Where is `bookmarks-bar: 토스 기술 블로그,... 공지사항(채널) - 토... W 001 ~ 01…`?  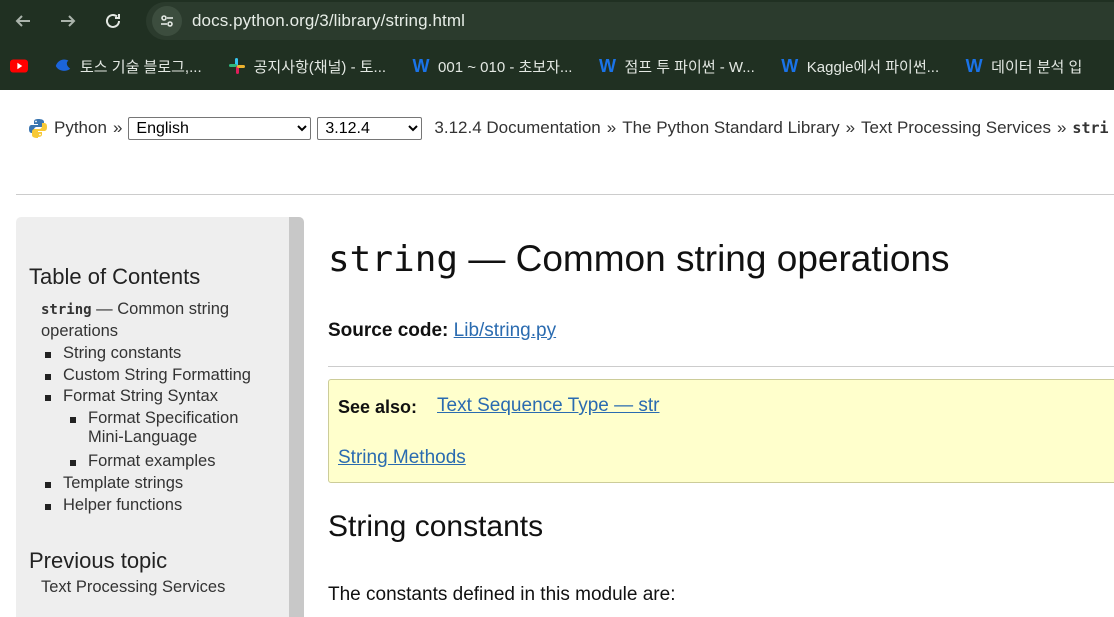 bookmarks-bar: 토스 기술 블로그,... 공지사항(채널) - 토... W 001 ~ 01… is located at coordinates (557, 66).